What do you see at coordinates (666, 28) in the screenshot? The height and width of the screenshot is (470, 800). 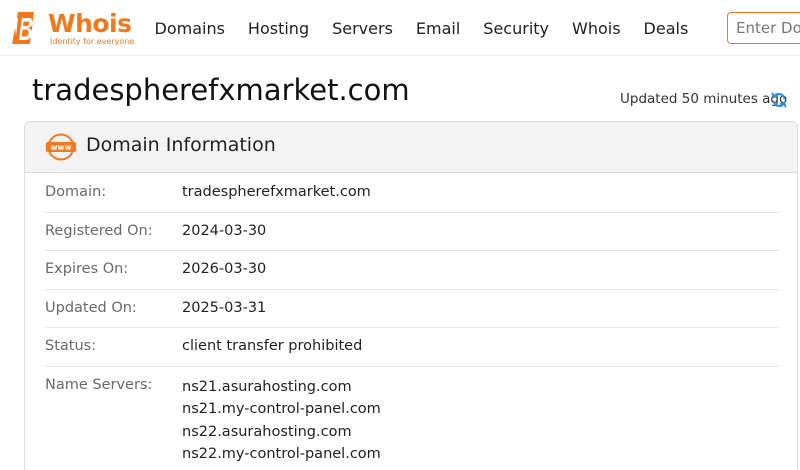 I see `nav-item-deals: Deals` at bounding box center [666, 28].